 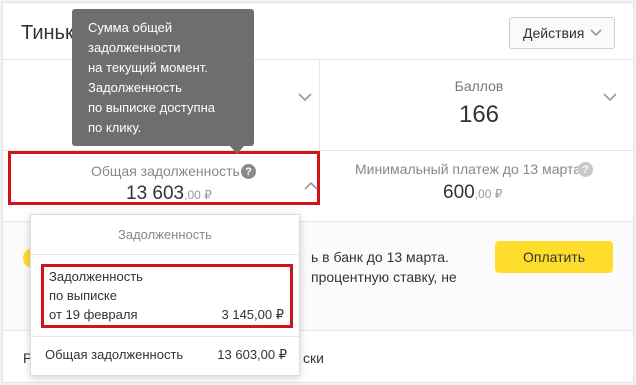 I want to click on tooltip-line: задолженности, so click(x=134, y=47).